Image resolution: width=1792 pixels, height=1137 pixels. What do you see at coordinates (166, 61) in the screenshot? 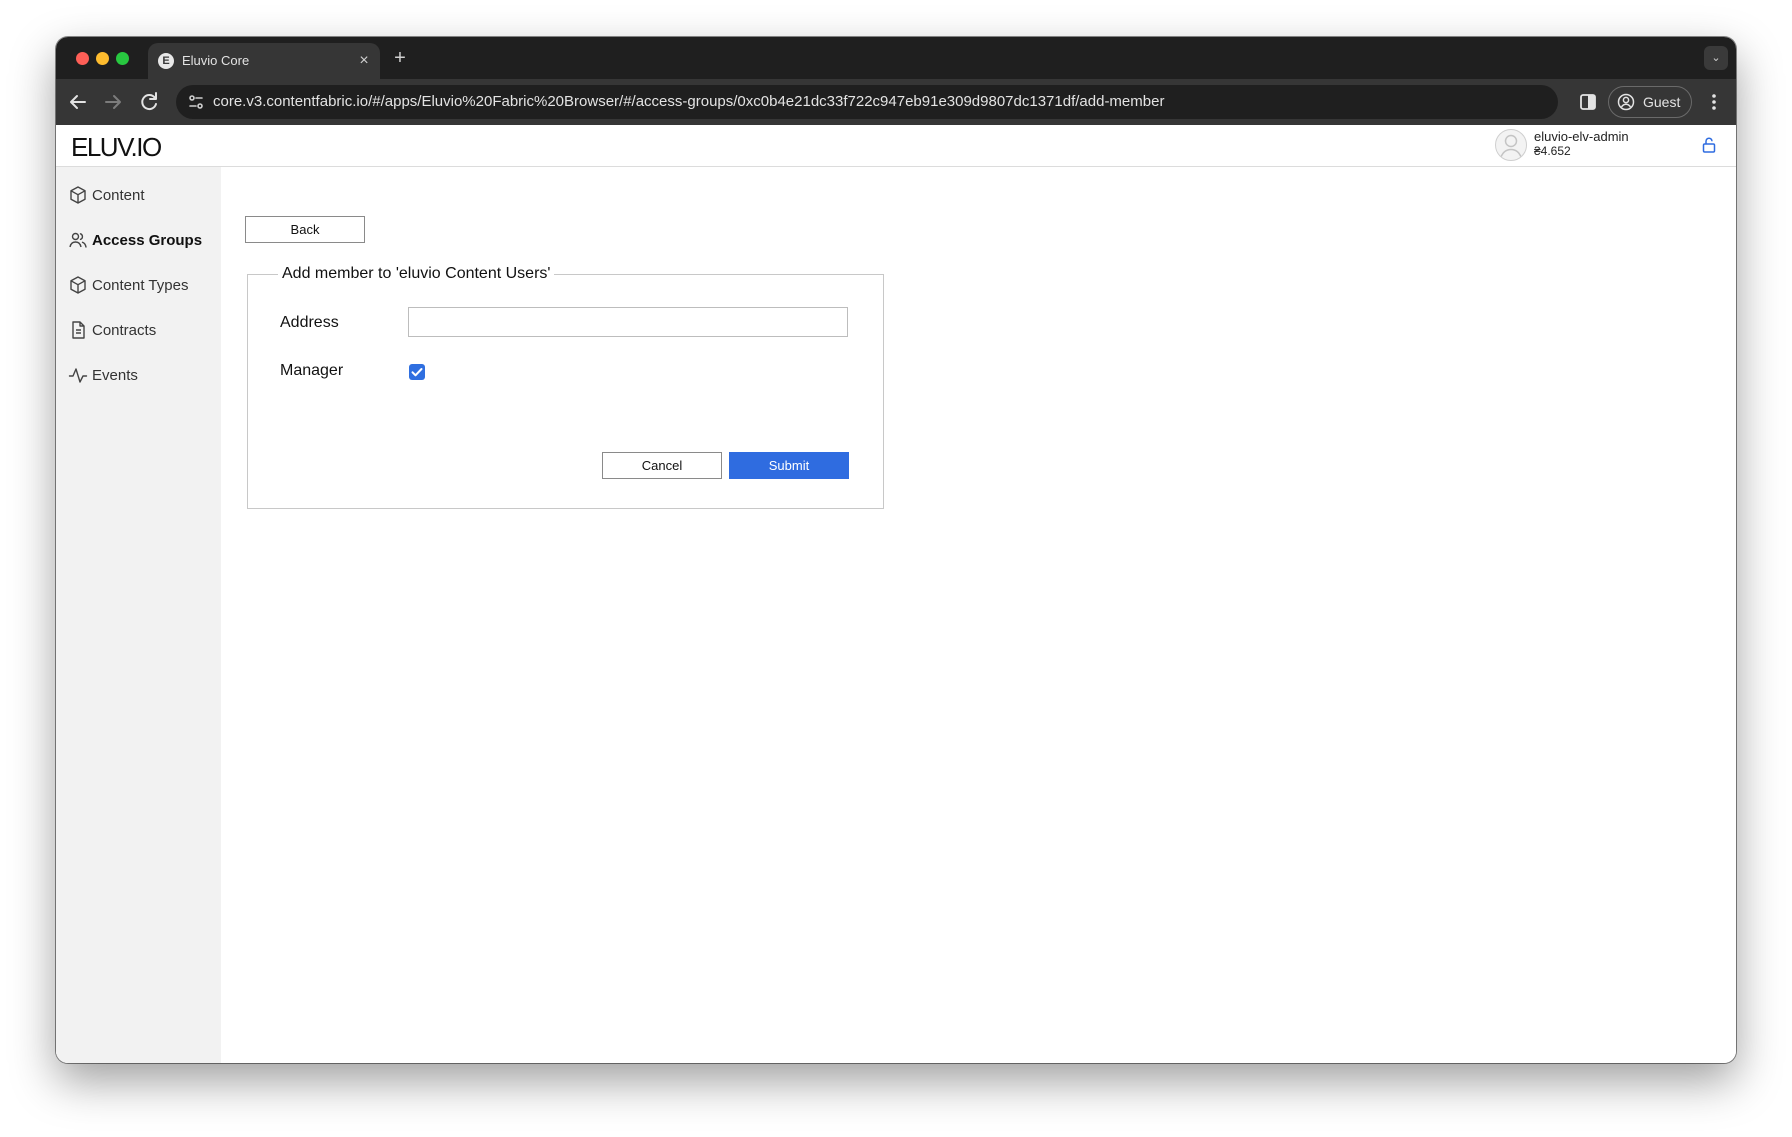
I see `favicon-icon: E` at bounding box center [166, 61].